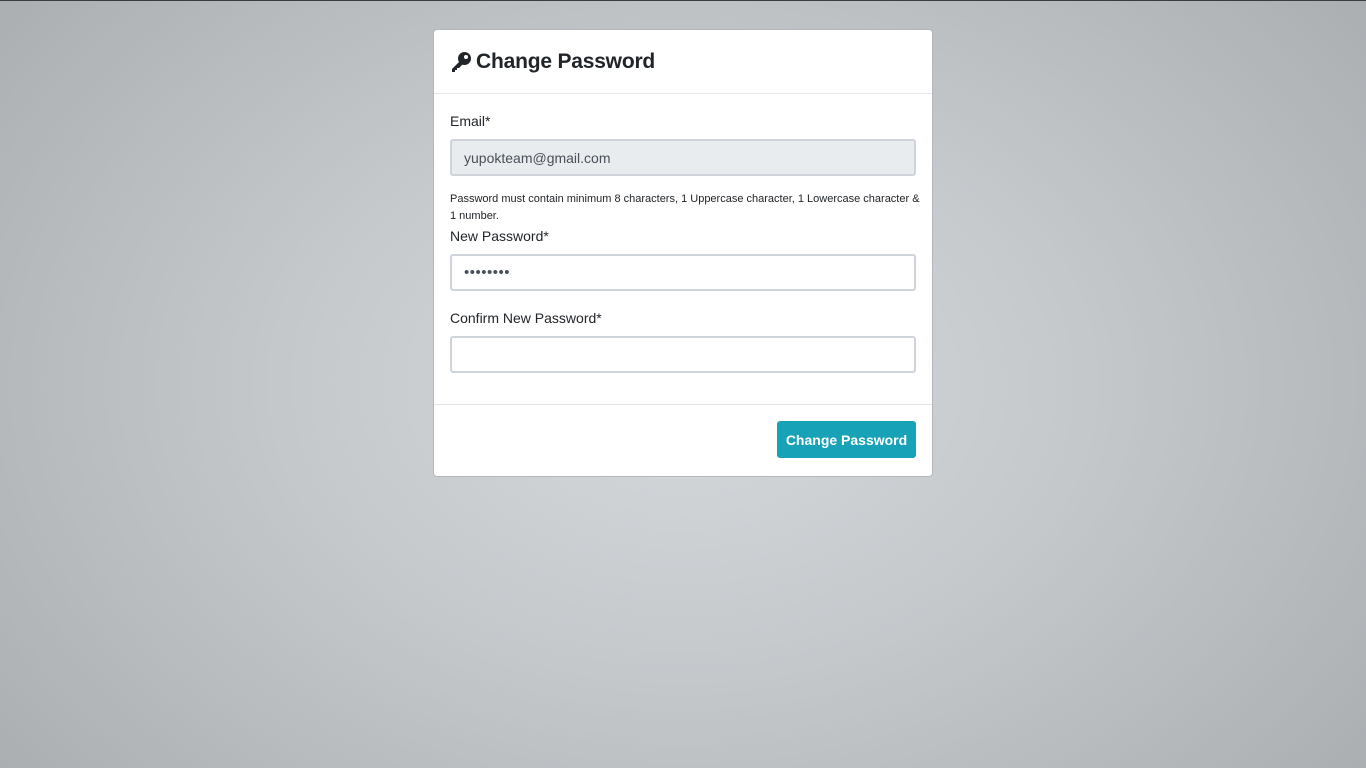 This screenshot has height=768, width=1366. Describe the element at coordinates (683, 157) in the screenshot. I see `email-field` at that location.